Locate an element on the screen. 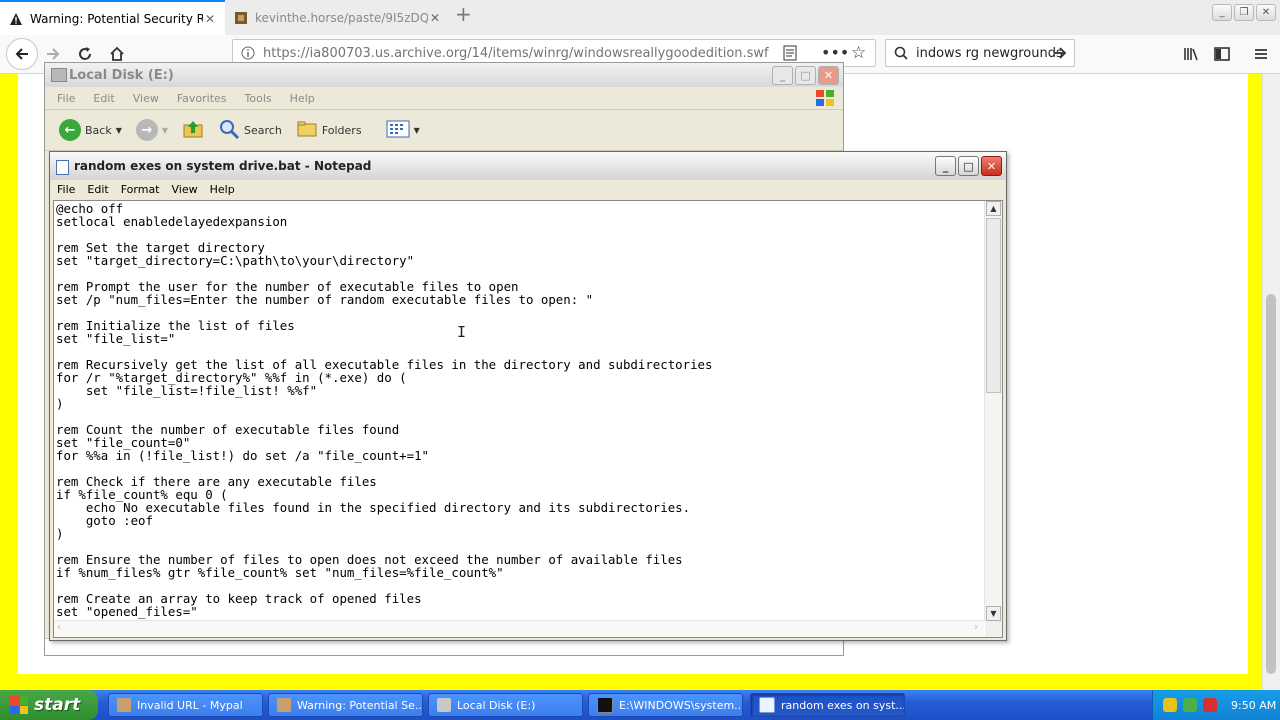  folders-button: Folders is located at coordinates (329, 130).